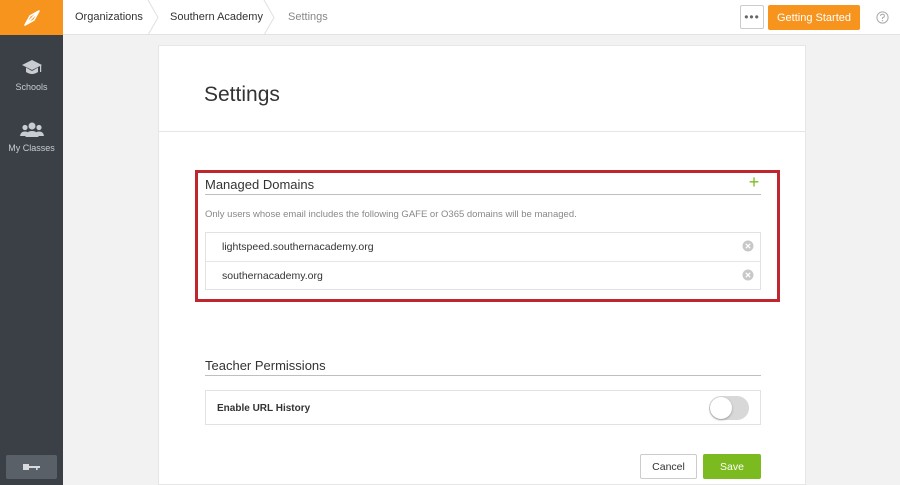 Image resolution: width=900 pixels, height=485 pixels. What do you see at coordinates (483, 407) in the screenshot?
I see `url-history-setting: Enable URL History` at bounding box center [483, 407].